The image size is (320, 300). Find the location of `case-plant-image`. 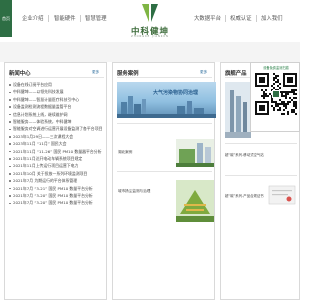

case-plant-image is located at coordinates (195, 153).